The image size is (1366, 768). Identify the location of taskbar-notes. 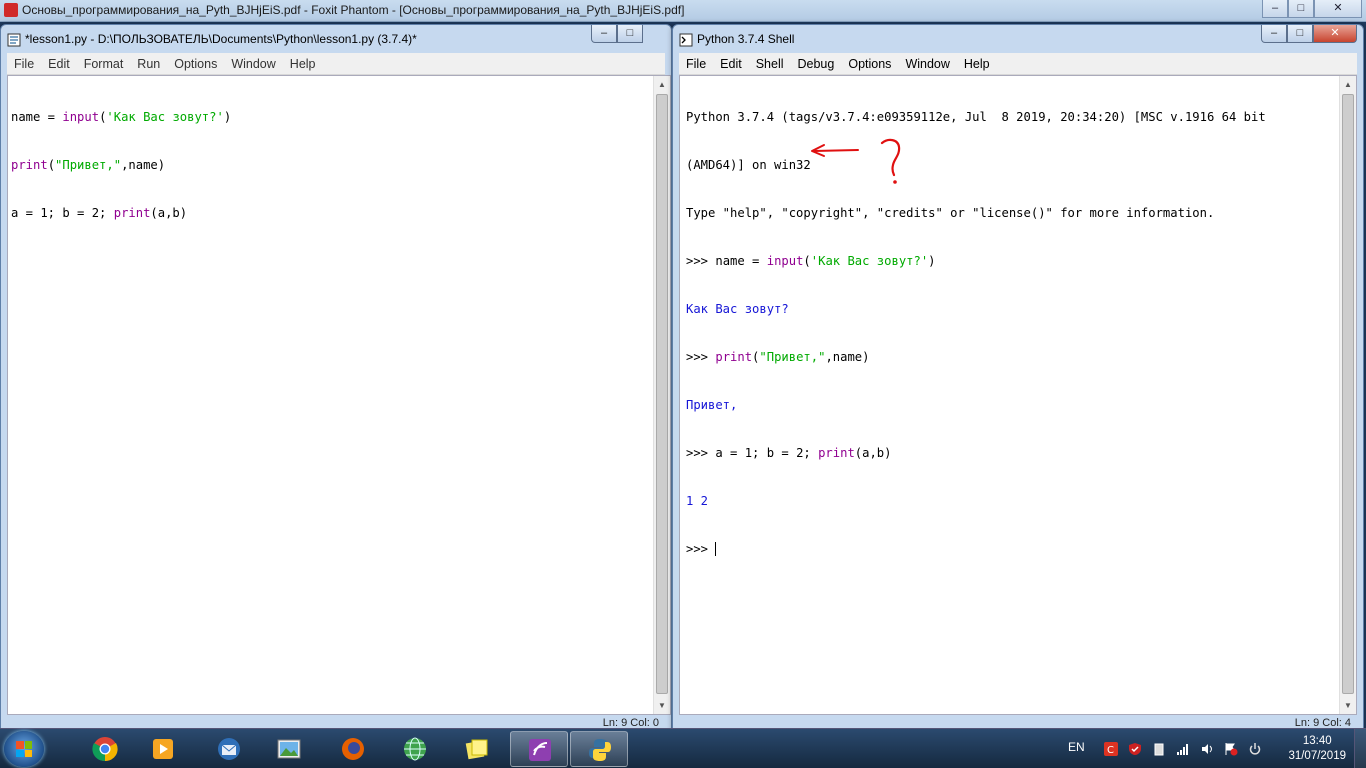
(477, 749).